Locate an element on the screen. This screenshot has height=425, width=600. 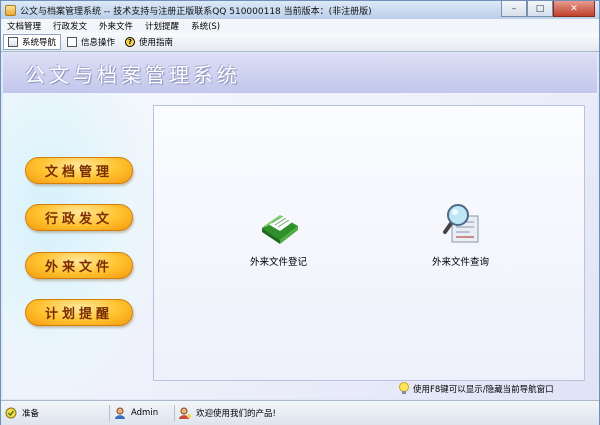
incoming-document-register-label: 外来文件登记 is located at coordinates (279, 262).